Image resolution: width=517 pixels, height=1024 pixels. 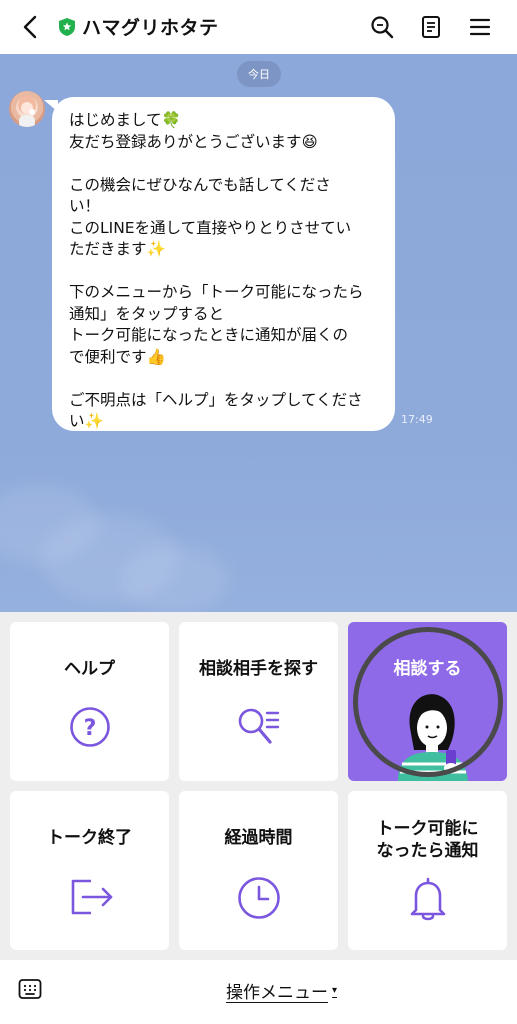 I want to click on avatar, so click(x=27, y=109).